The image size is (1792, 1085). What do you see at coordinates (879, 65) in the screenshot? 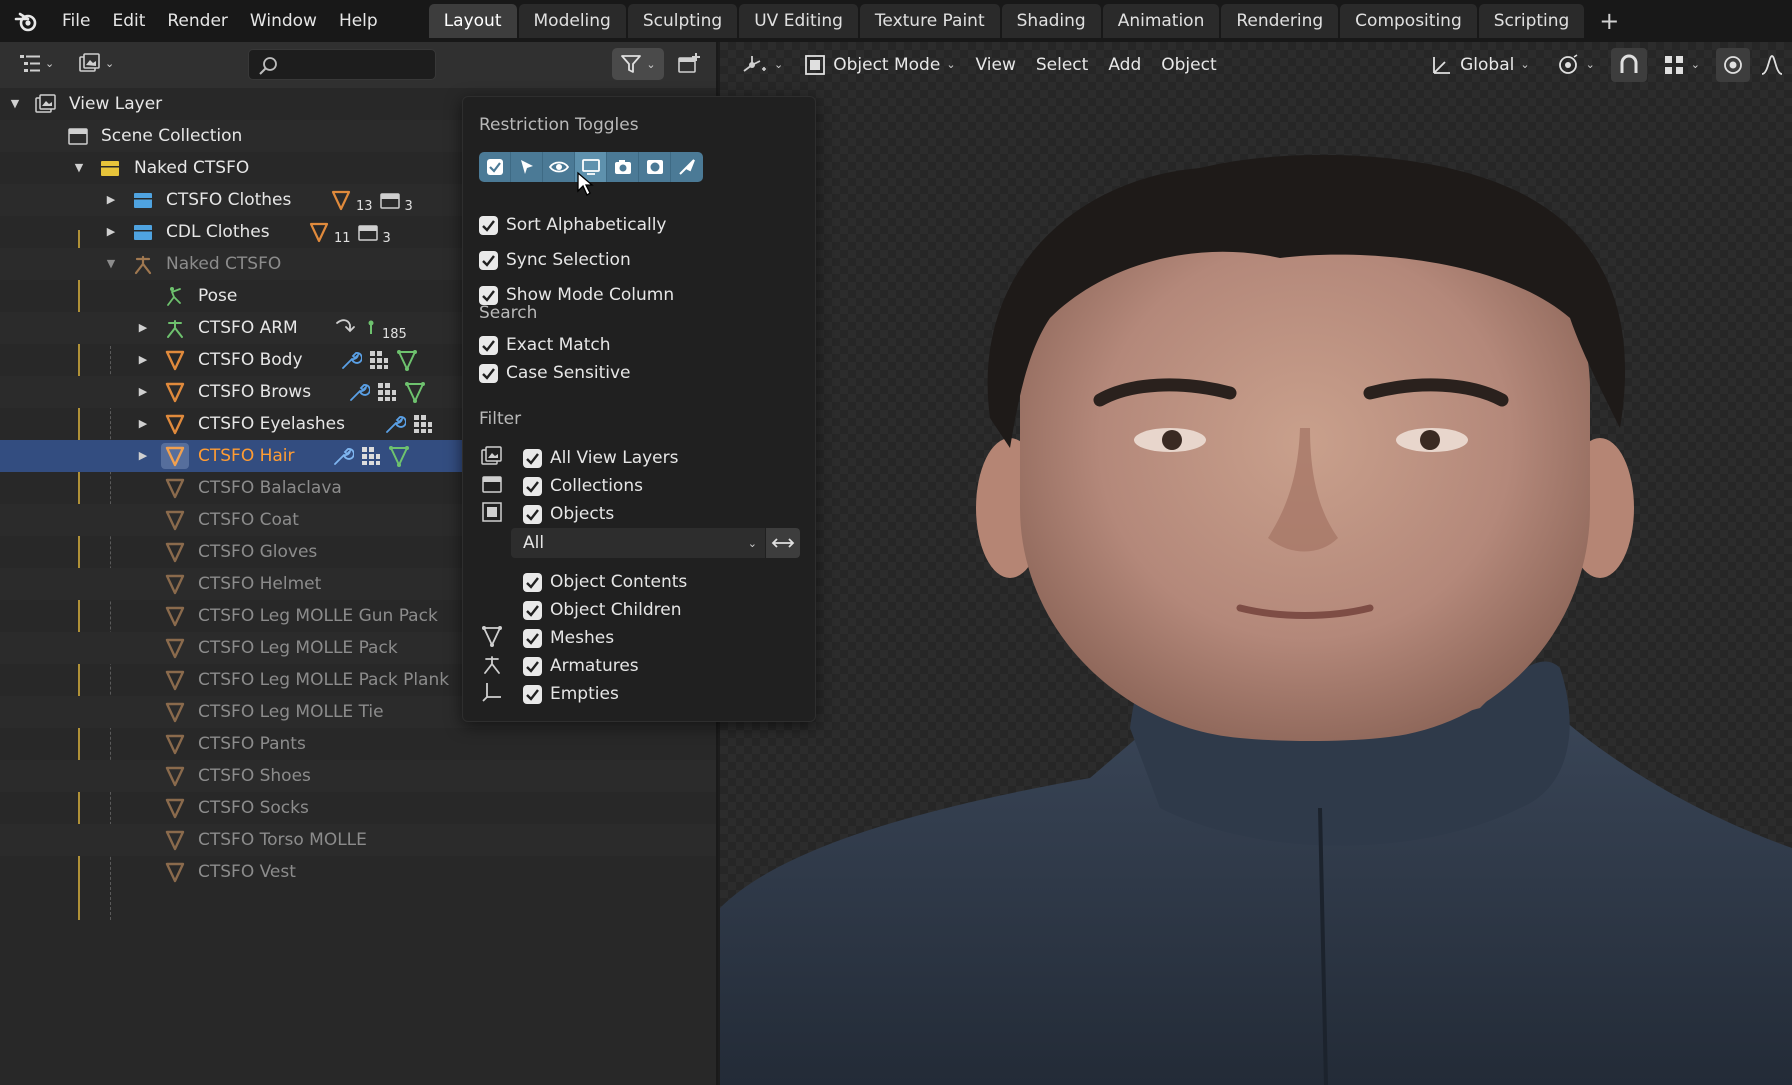
I see `object-mode-dropdown: Object Mode ⌄` at bounding box center [879, 65].